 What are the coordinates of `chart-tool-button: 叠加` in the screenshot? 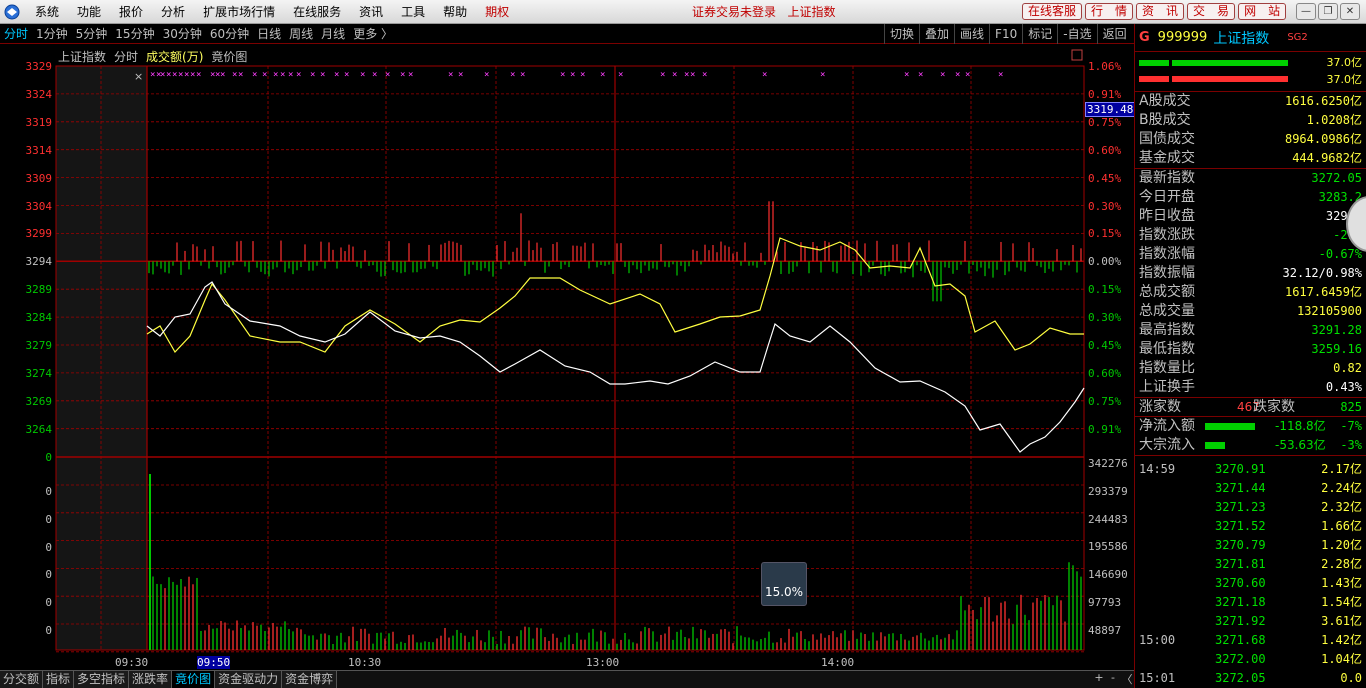 It's located at (936, 34).